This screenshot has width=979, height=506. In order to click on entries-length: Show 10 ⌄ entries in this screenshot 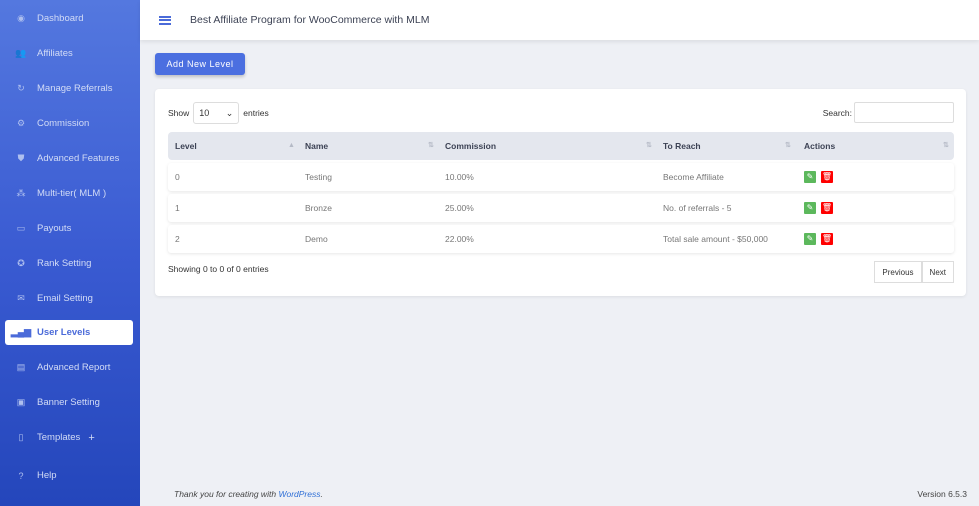, I will do `click(218, 113)`.